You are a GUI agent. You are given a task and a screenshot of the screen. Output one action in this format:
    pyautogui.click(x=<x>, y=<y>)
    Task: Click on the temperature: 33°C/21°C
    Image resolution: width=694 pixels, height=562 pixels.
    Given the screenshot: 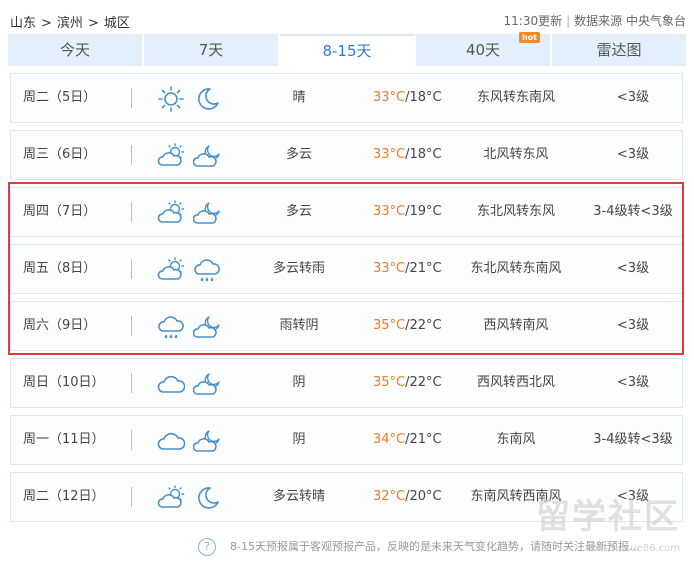 What is the action you would take?
    pyautogui.click(x=407, y=269)
    